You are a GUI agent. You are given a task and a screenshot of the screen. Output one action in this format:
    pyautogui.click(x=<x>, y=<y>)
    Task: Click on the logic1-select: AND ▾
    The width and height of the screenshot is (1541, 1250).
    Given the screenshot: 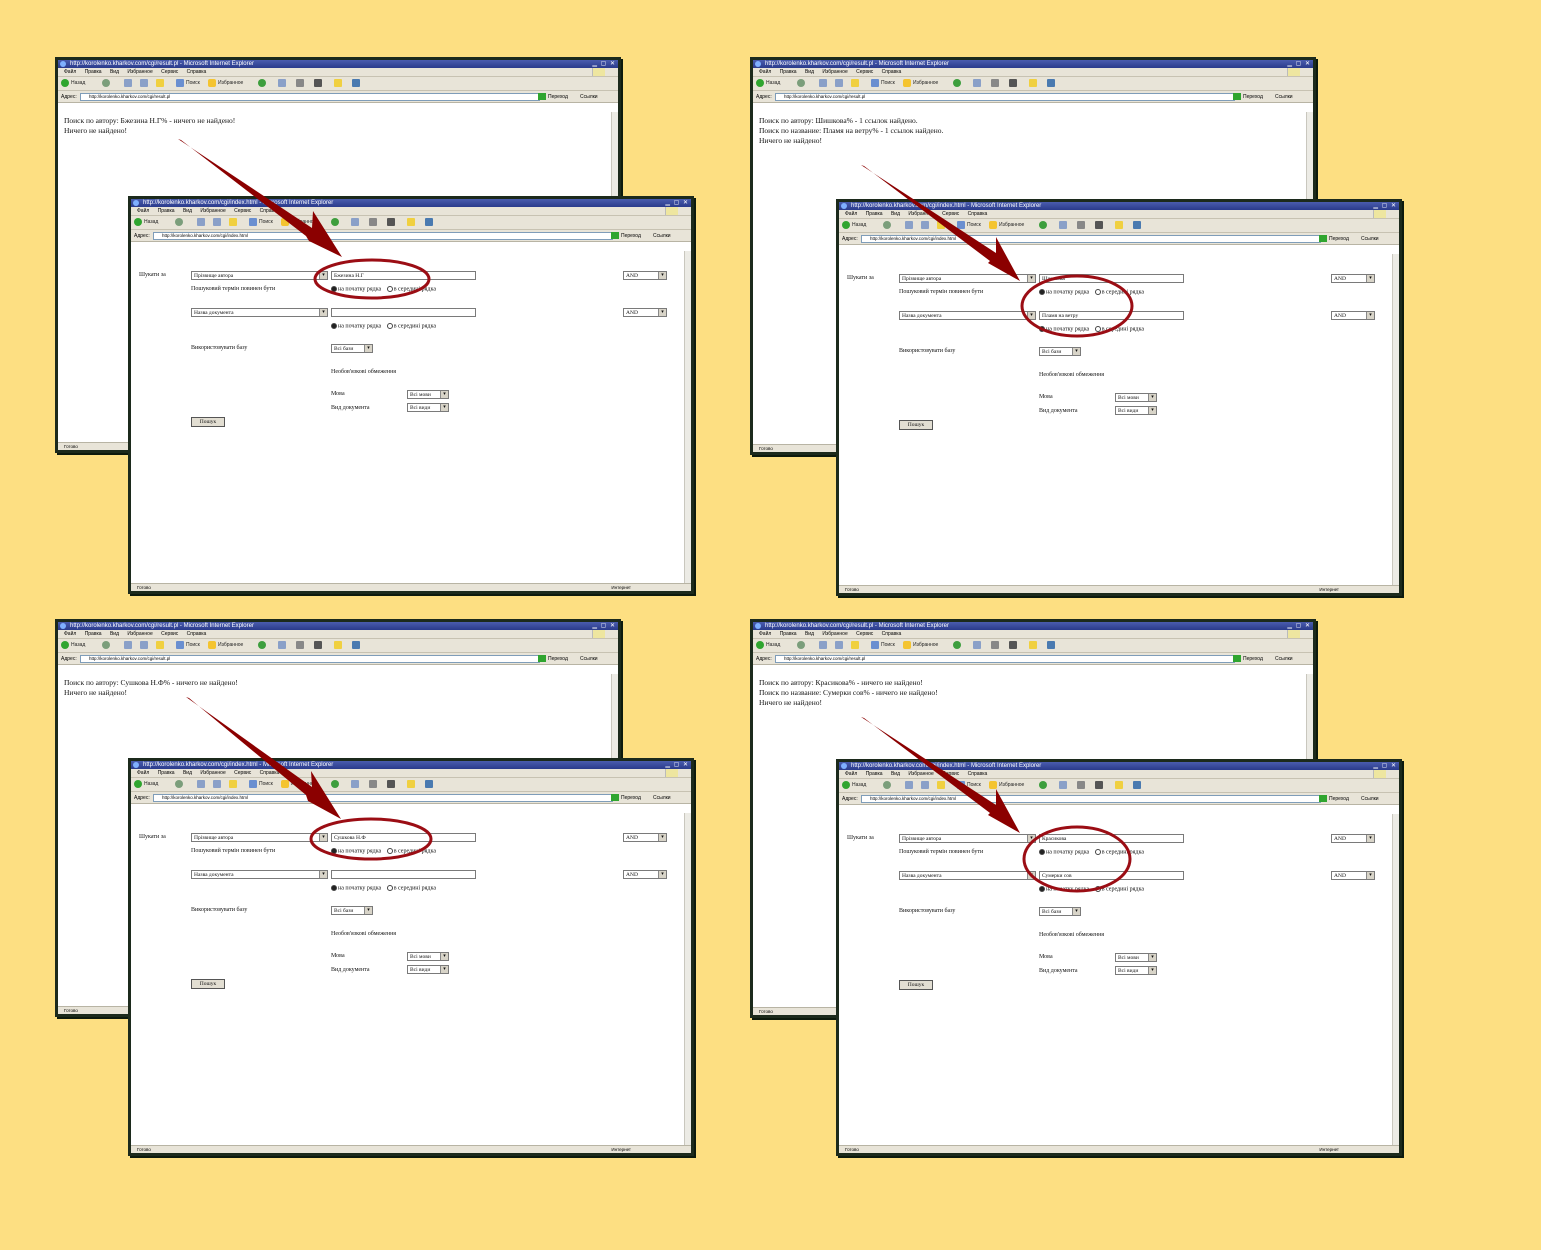 What is the action you would take?
    pyautogui.click(x=1353, y=278)
    